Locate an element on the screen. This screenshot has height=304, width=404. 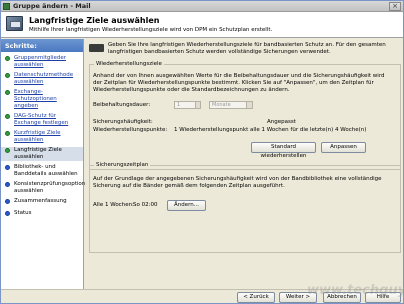
step-current-icon is located at coordinates (7, 150).